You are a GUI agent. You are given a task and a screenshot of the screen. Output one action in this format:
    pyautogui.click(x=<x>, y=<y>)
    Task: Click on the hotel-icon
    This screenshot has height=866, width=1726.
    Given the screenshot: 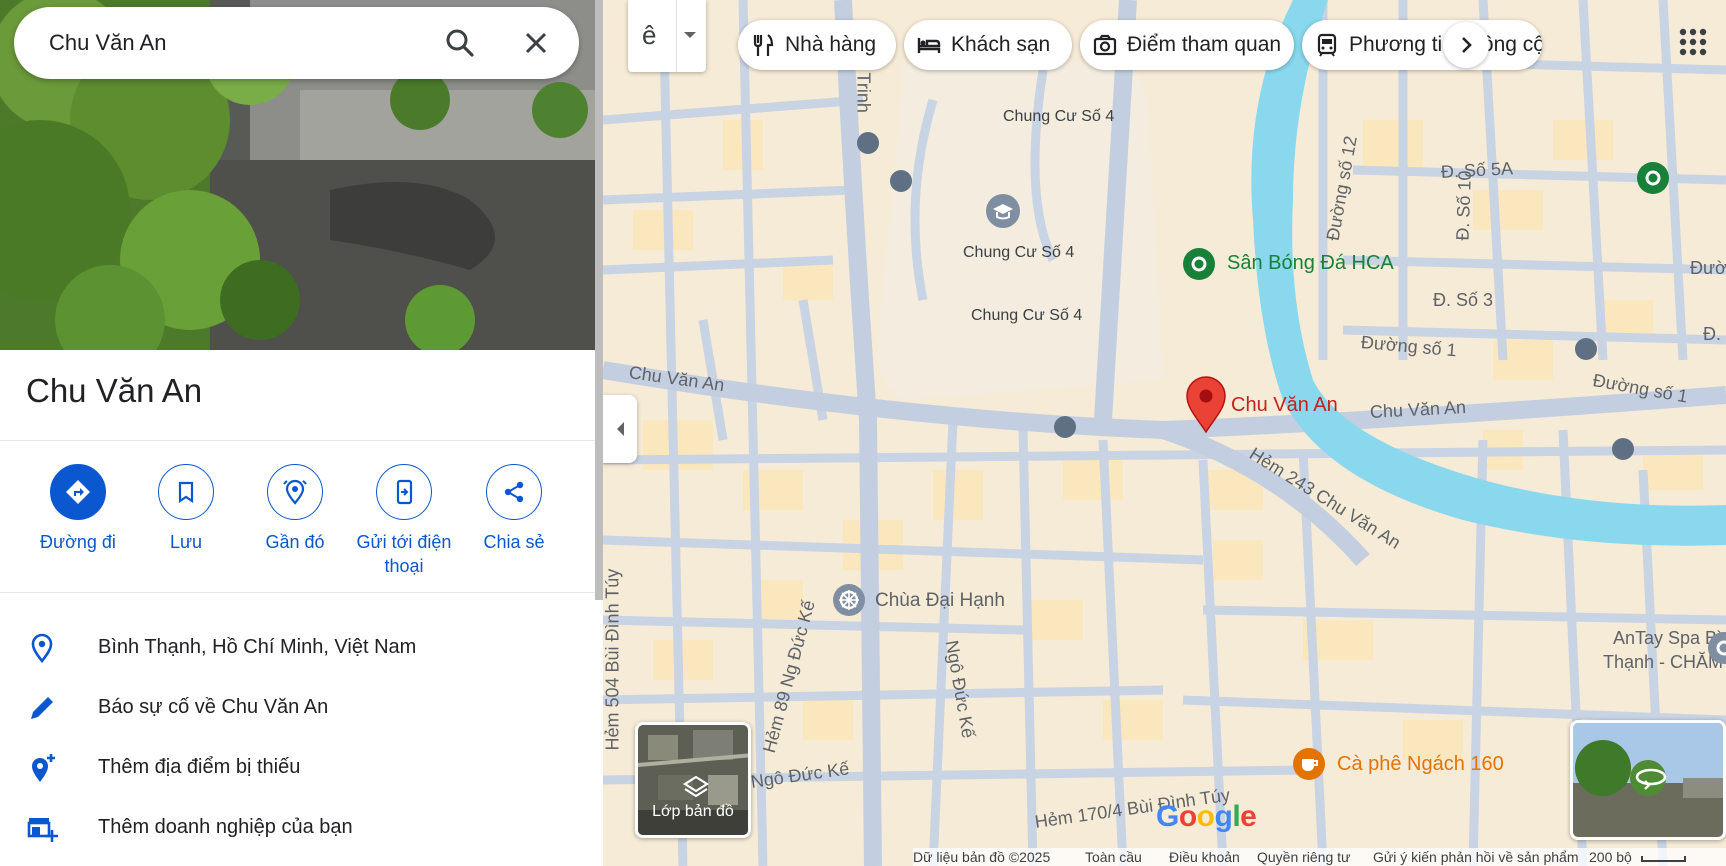 What is the action you would take?
    pyautogui.click(x=929, y=45)
    